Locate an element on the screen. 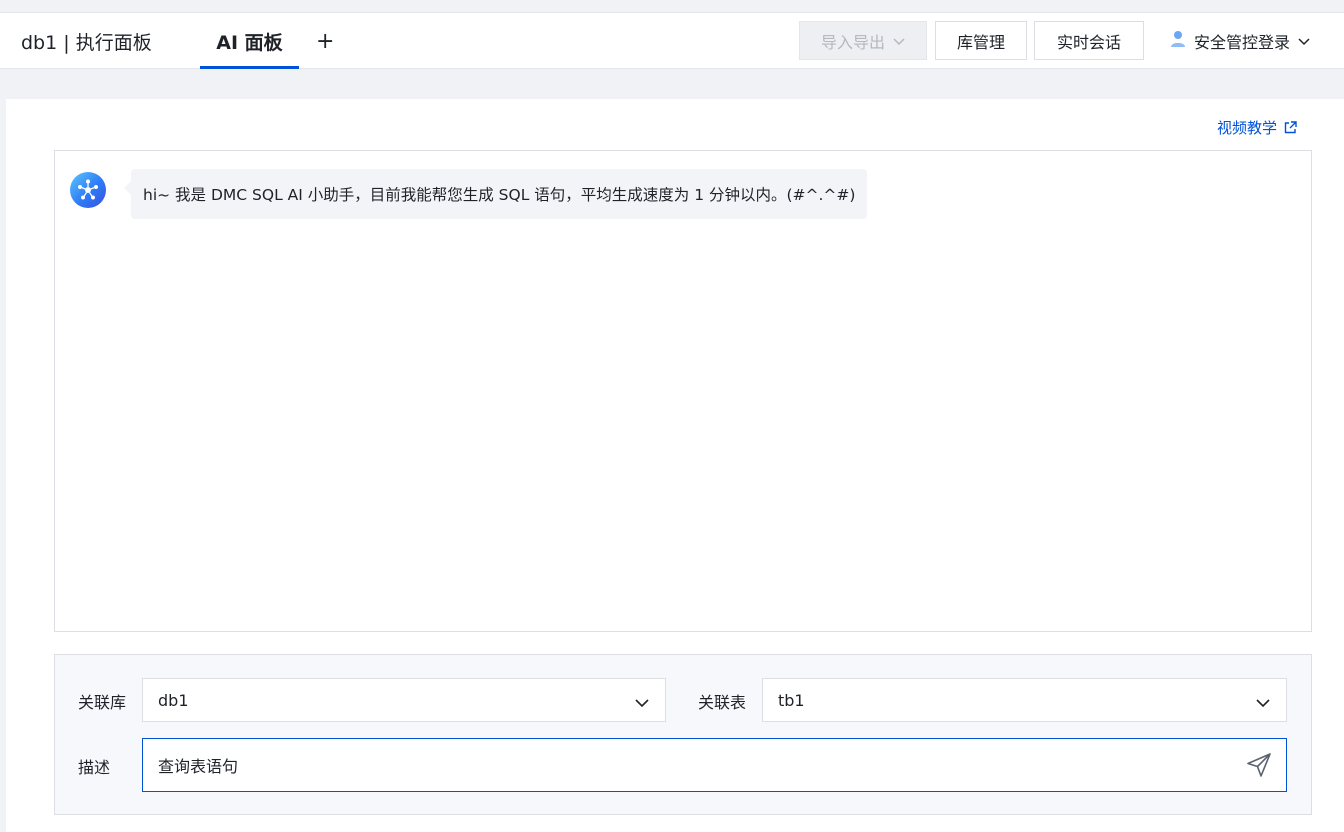 Image resolution: width=1344 pixels, height=832 pixels. import-export-button: 导入导出 is located at coordinates (863, 40).